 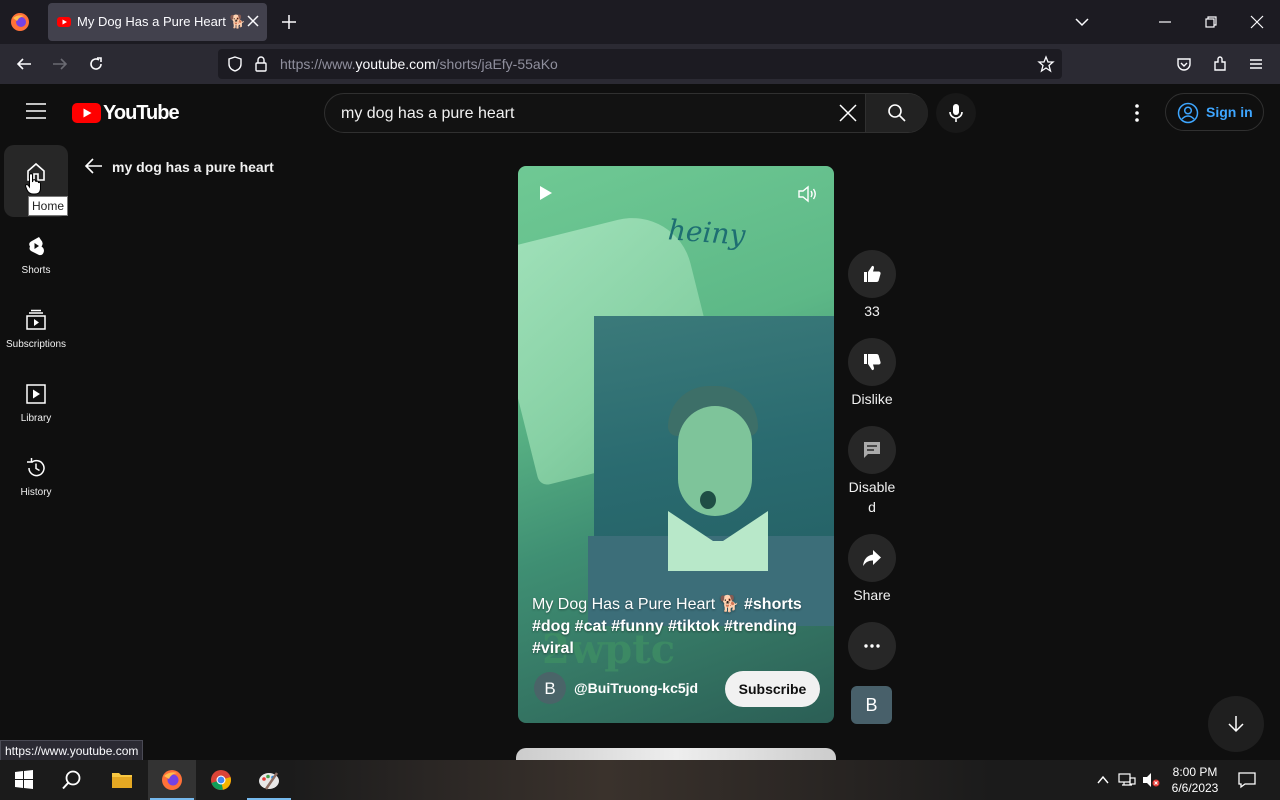 I want to click on start-button, so click(x=24, y=780).